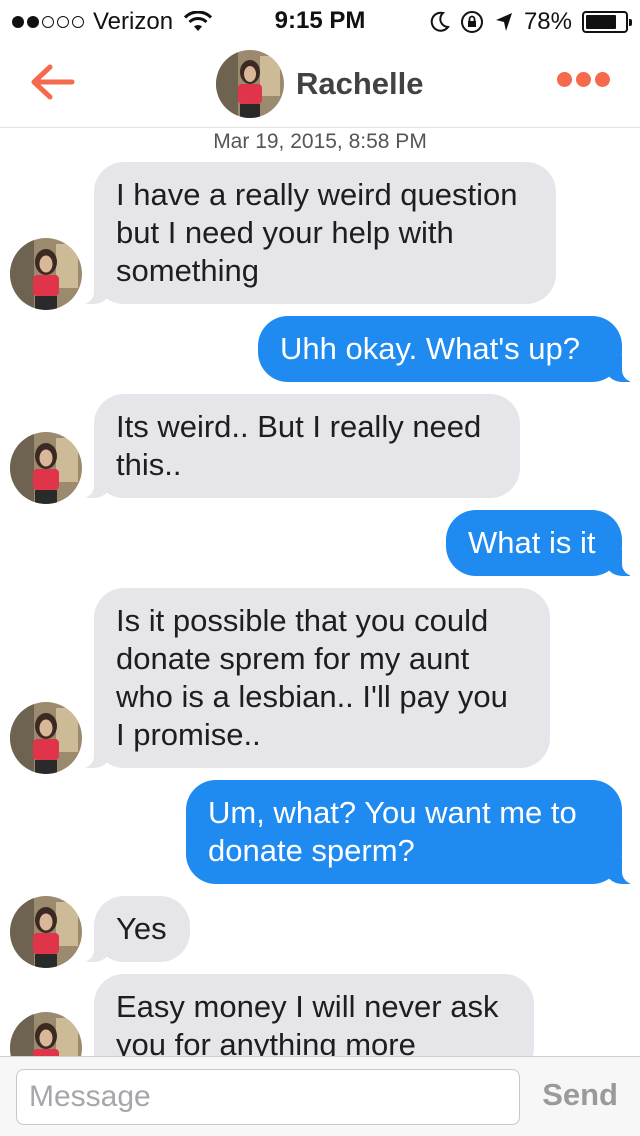  I want to click on message-text: Its weird.. But I really need this.., so click(299, 445).